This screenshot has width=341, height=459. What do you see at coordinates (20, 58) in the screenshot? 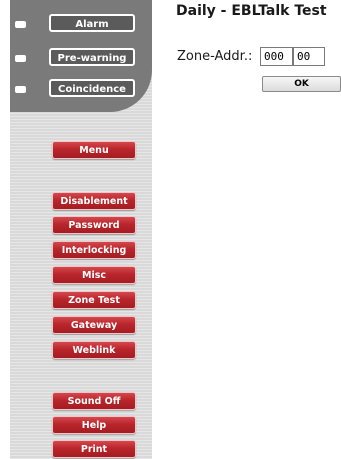
I see `pre-warning-indicator-led` at bounding box center [20, 58].